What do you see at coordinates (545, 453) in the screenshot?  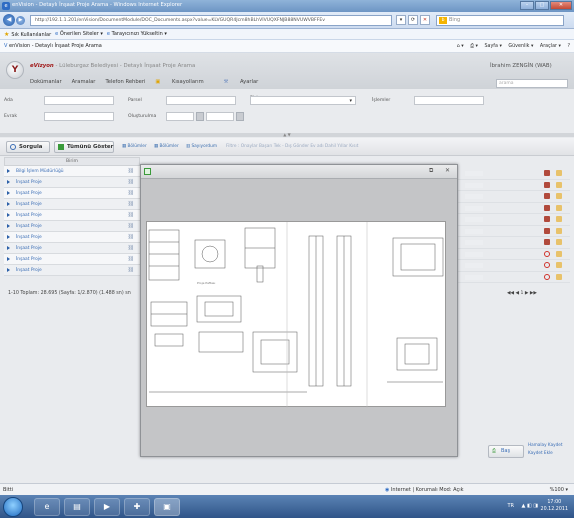 I see `add-record-link: Kaydet Ekle` at bounding box center [545, 453].